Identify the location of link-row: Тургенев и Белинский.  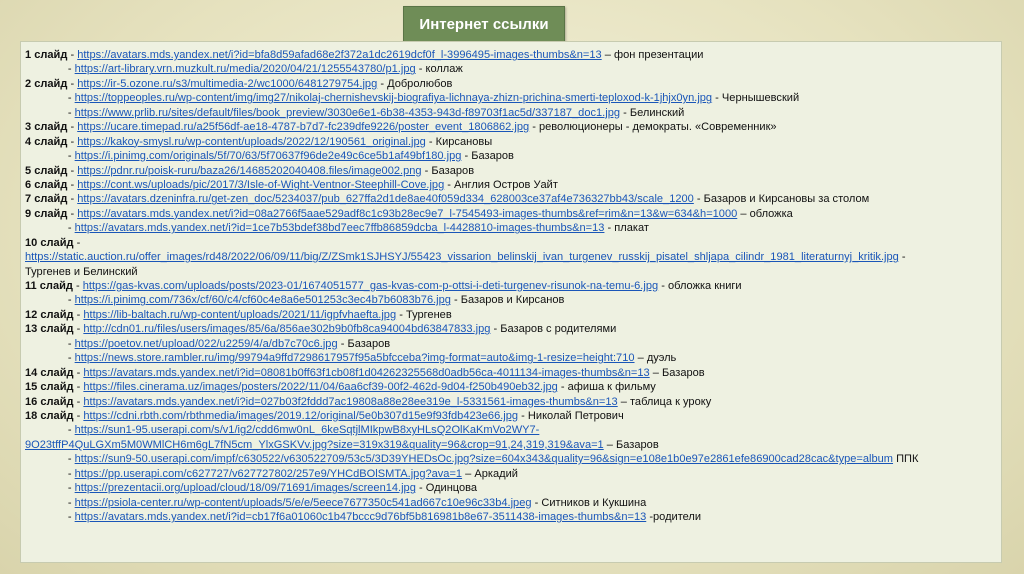
(511, 272).